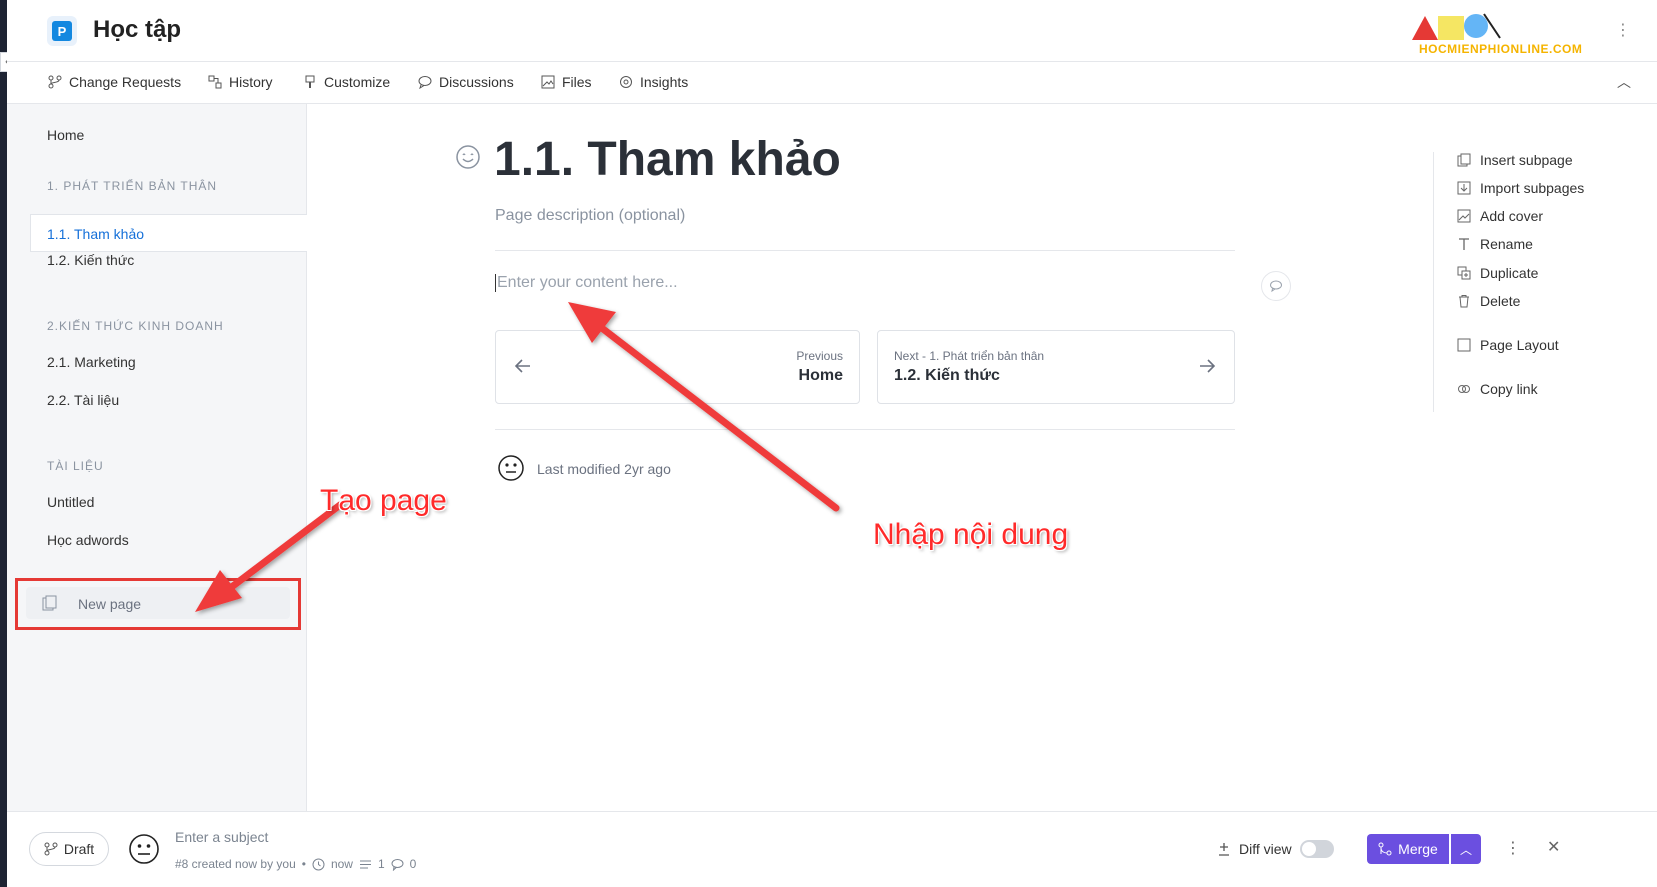 This screenshot has width=1657, height=887. What do you see at coordinates (341, 864) in the screenshot?
I see `time-text: now` at bounding box center [341, 864].